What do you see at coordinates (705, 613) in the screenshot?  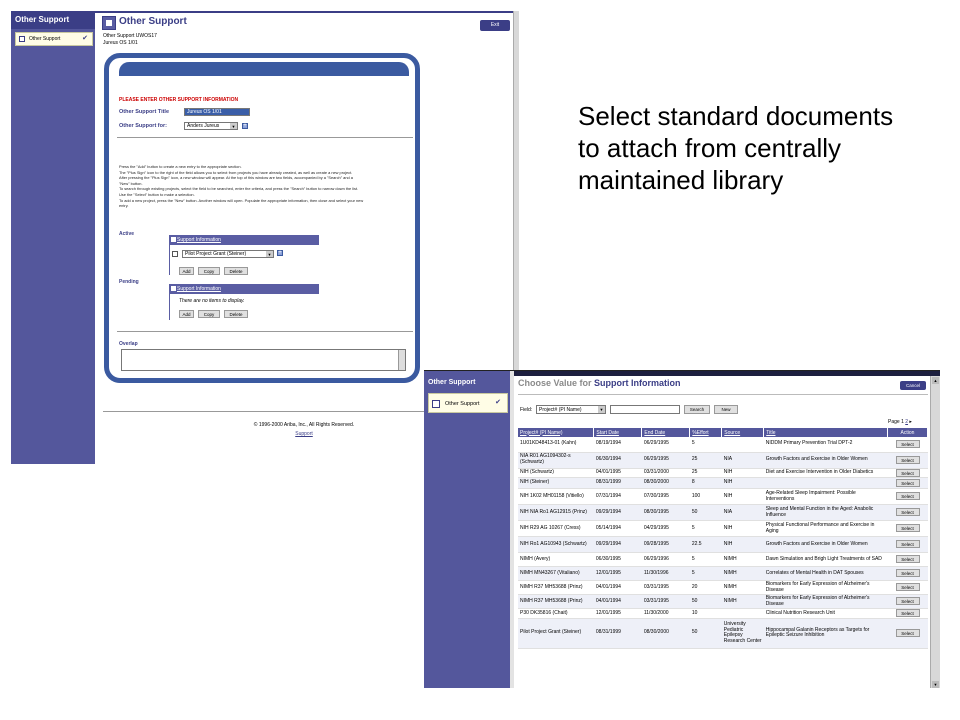 I see `cell-effort: 10` at bounding box center [705, 613].